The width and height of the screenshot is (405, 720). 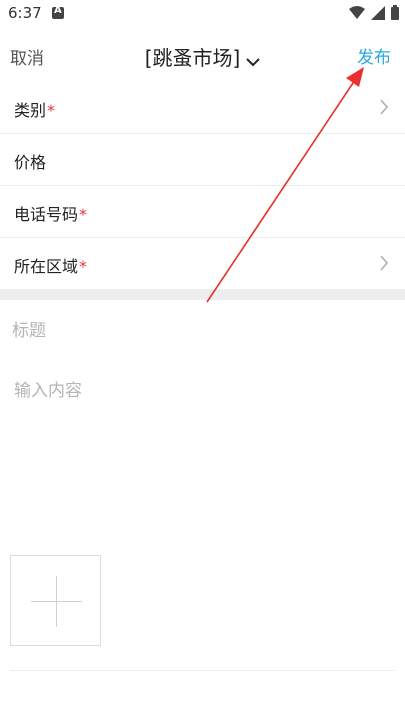 What do you see at coordinates (51, 214) in the screenshot?
I see `phone-label: 电话号码*` at bounding box center [51, 214].